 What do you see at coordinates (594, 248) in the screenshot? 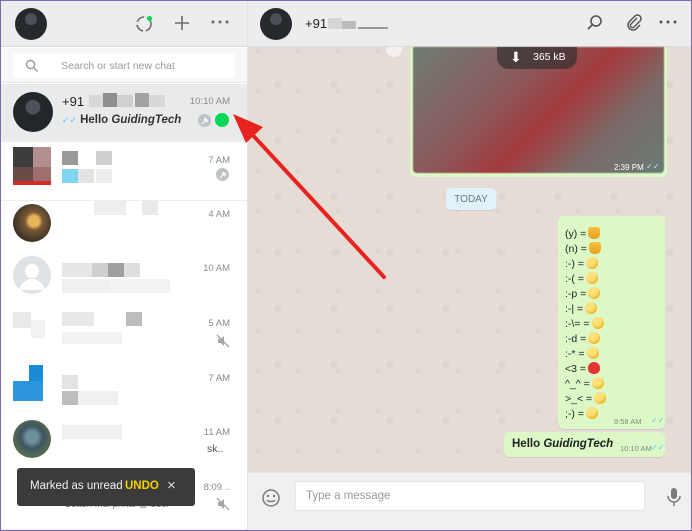
I see `thumbs-down-icon` at bounding box center [594, 248].